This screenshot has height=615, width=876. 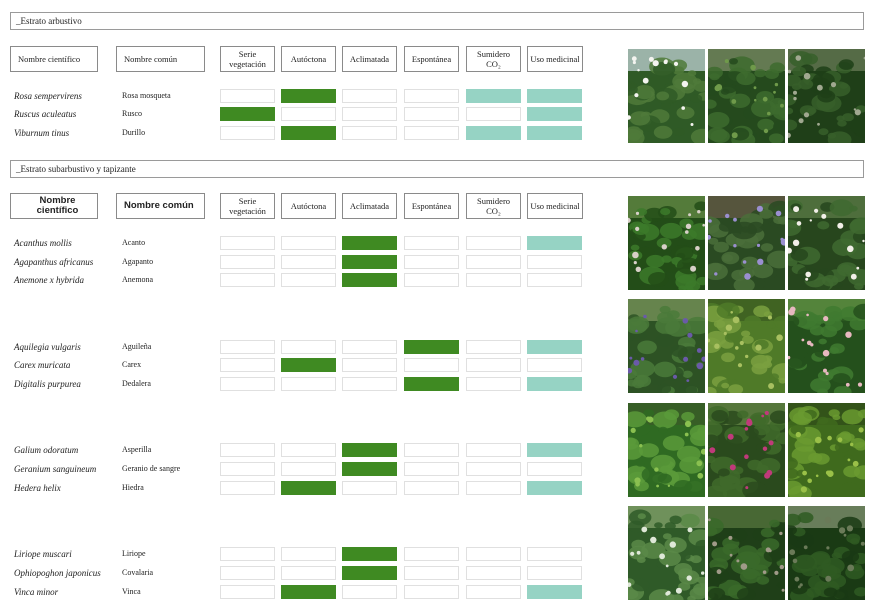 I want to click on common-name: Rusco, so click(x=132, y=113).